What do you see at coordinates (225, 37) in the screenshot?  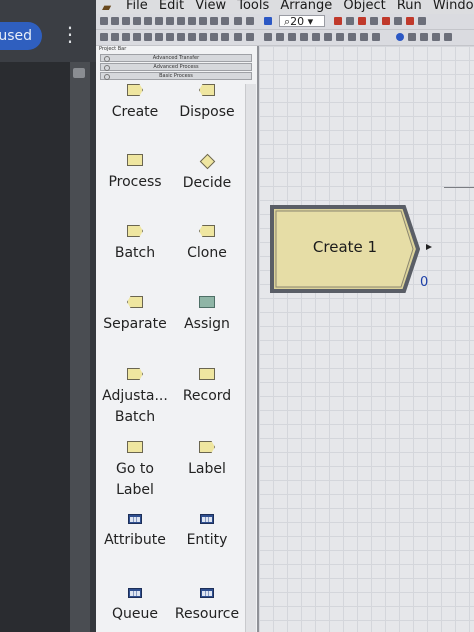 I see `background-color-icon` at bounding box center [225, 37].